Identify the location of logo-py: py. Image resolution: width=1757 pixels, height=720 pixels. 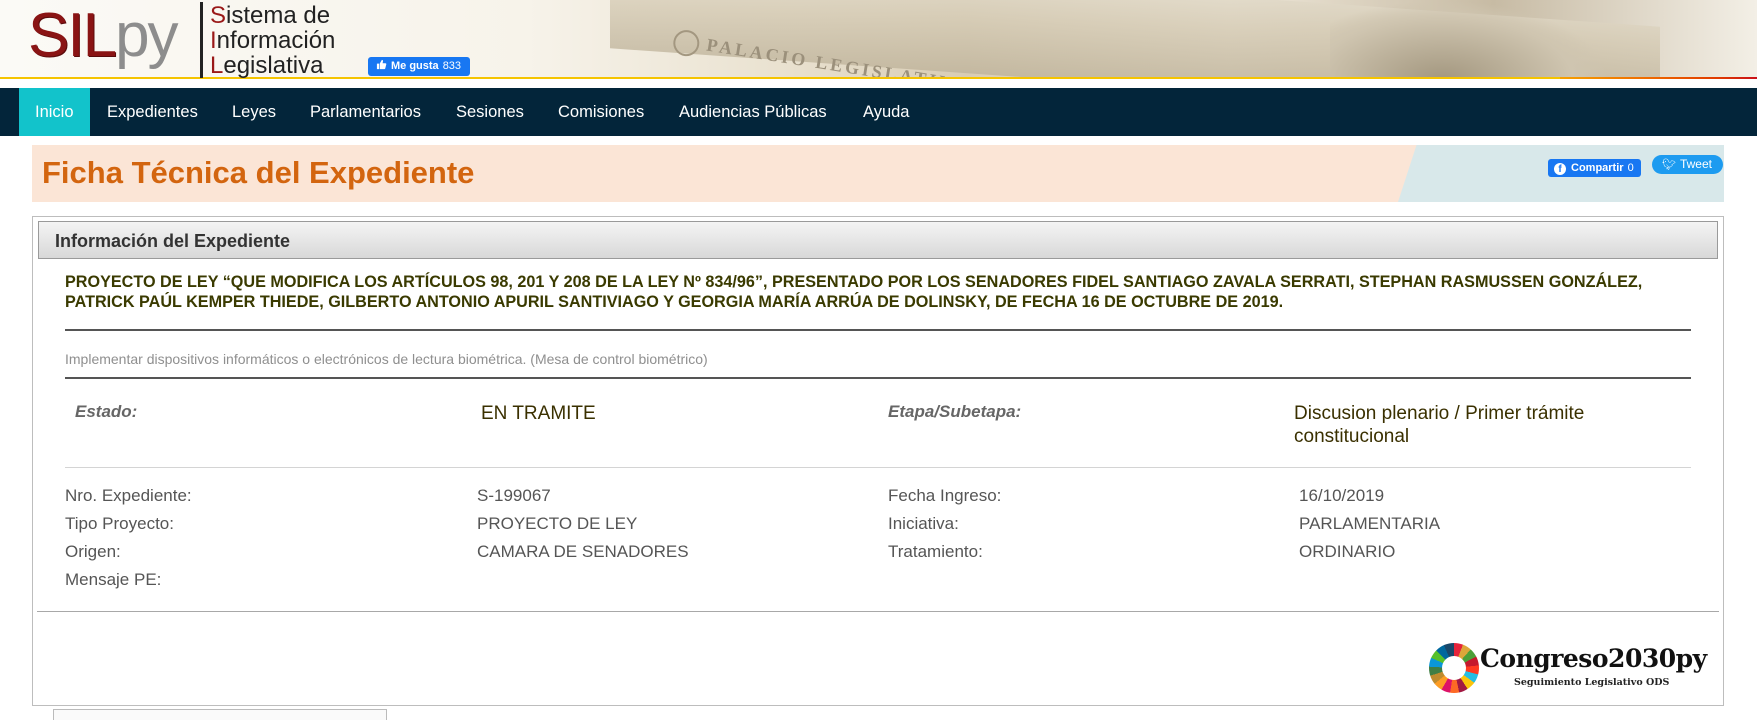
(147, 35).